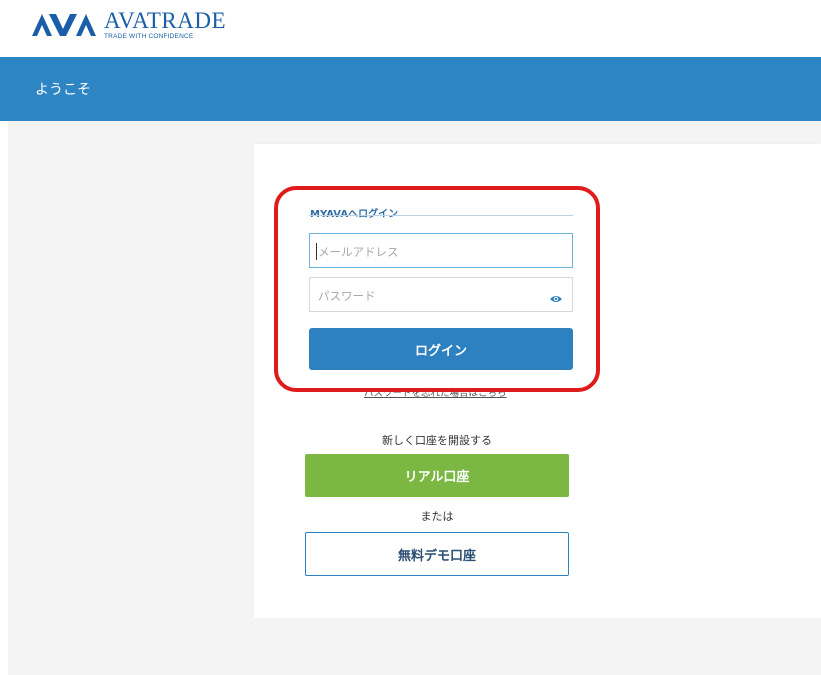 The height and width of the screenshot is (675, 821). I want to click on ava-logo-mark-icon, so click(64, 25).